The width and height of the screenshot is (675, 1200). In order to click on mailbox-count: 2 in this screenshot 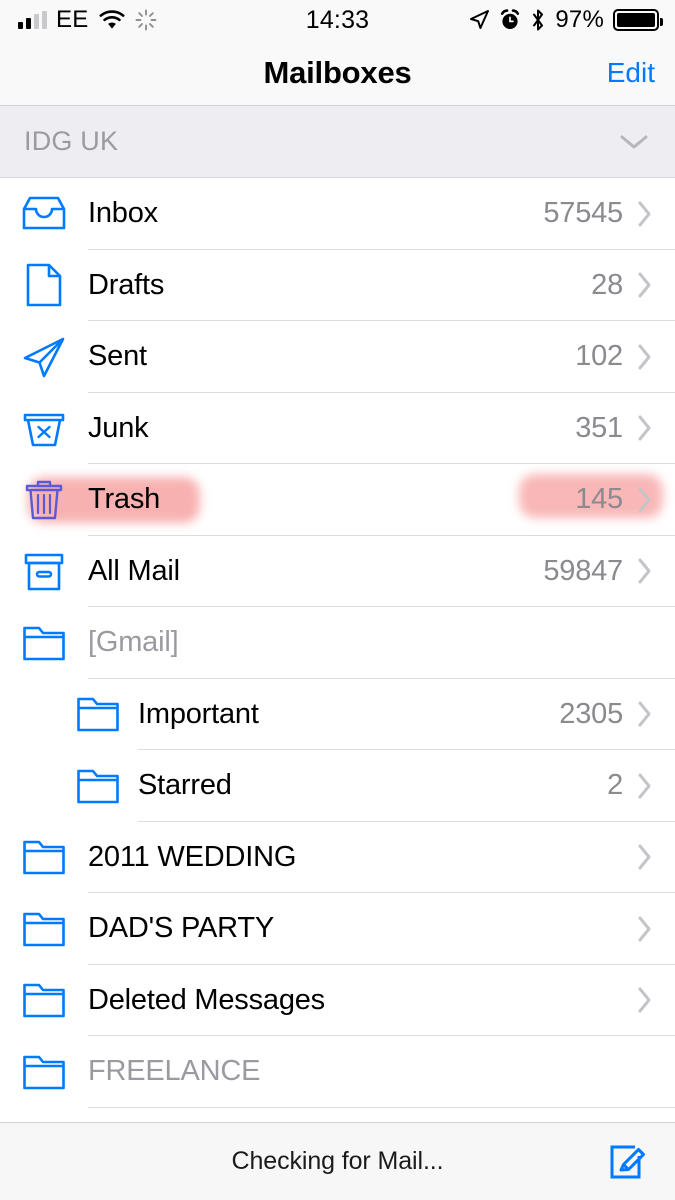, I will do `click(615, 785)`.